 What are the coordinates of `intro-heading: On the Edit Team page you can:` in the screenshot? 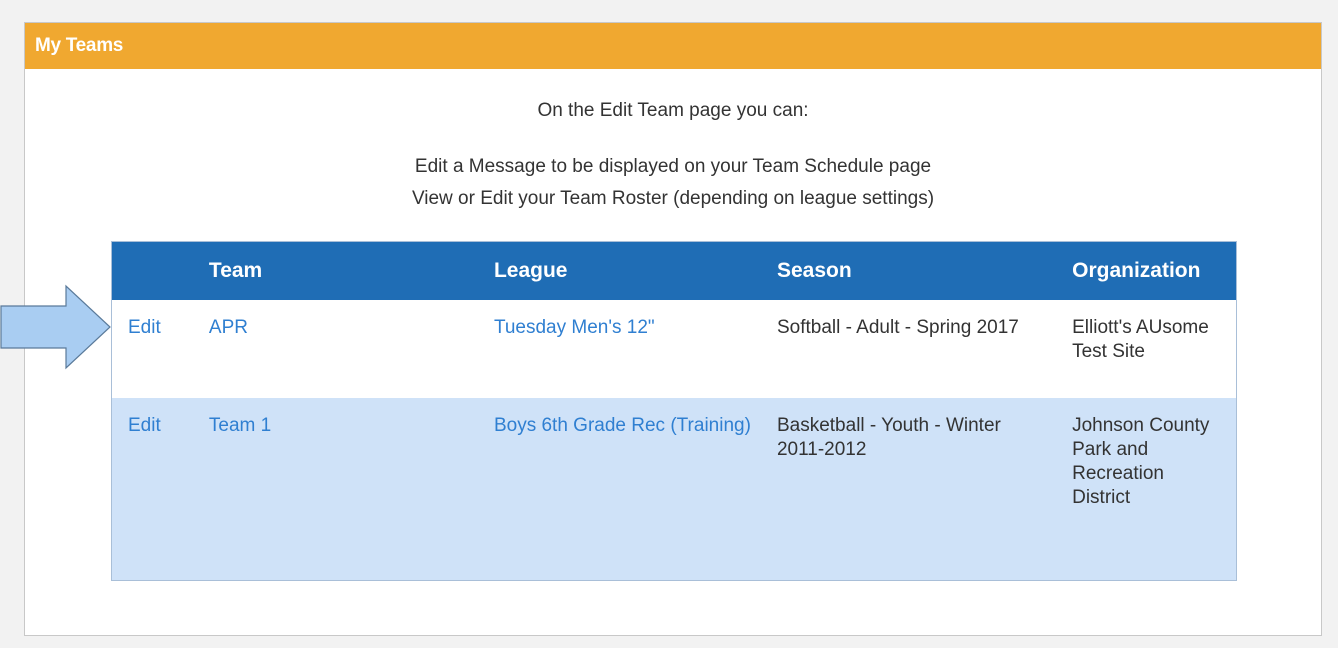 It's located at (673, 110).